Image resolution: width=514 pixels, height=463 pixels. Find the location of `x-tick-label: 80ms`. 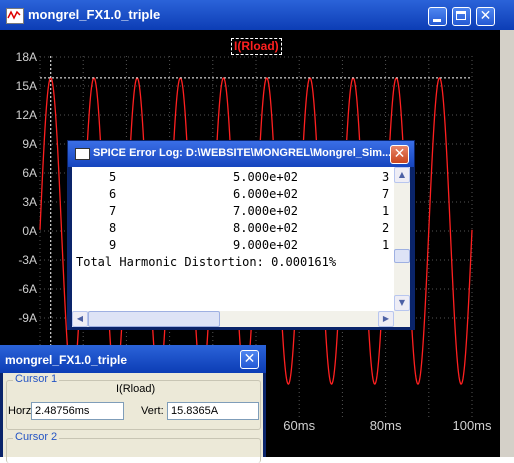

x-tick-label: 80ms is located at coordinates (386, 425).